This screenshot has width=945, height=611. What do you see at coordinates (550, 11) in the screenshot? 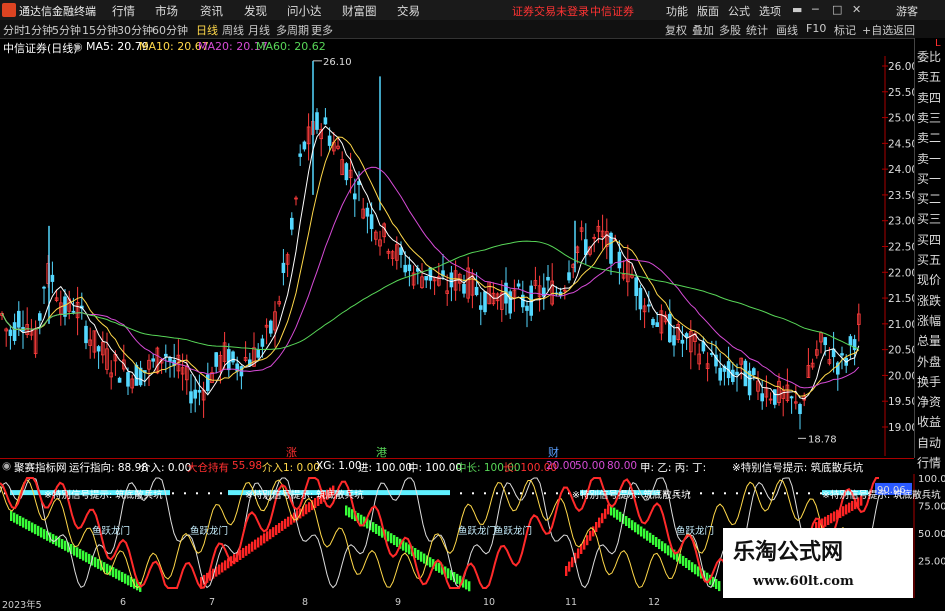
I see `trade-login-status: 证券交易未登录` at bounding box center [550, 11].